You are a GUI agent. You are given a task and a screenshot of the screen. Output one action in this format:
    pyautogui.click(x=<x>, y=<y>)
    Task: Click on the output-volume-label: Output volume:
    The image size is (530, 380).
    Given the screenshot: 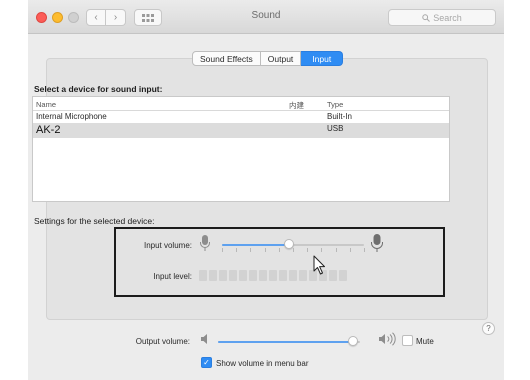 What is the action you would take?
    pyautogui.click(x=162, y=341)
    